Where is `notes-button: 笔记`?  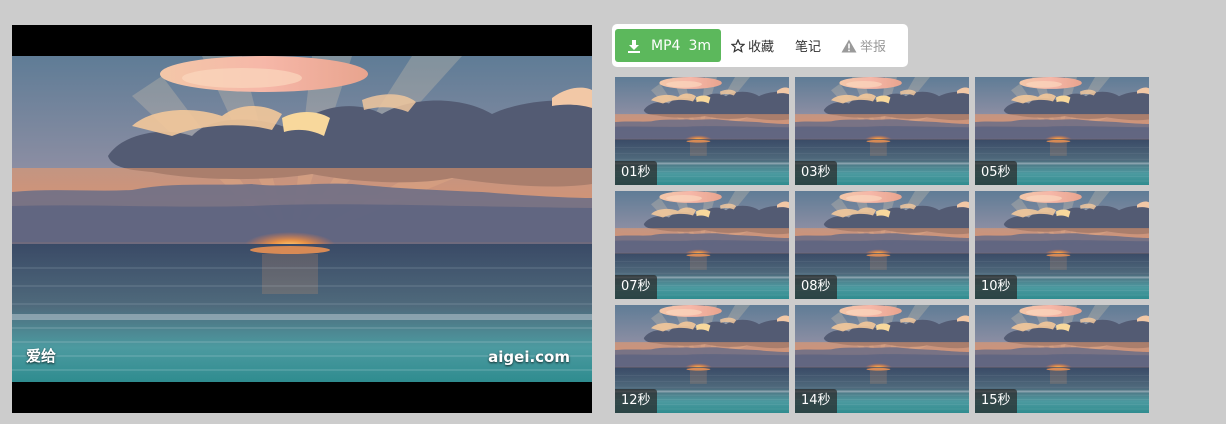
notes-button: 笔记 is located at coordinates (808, 45).